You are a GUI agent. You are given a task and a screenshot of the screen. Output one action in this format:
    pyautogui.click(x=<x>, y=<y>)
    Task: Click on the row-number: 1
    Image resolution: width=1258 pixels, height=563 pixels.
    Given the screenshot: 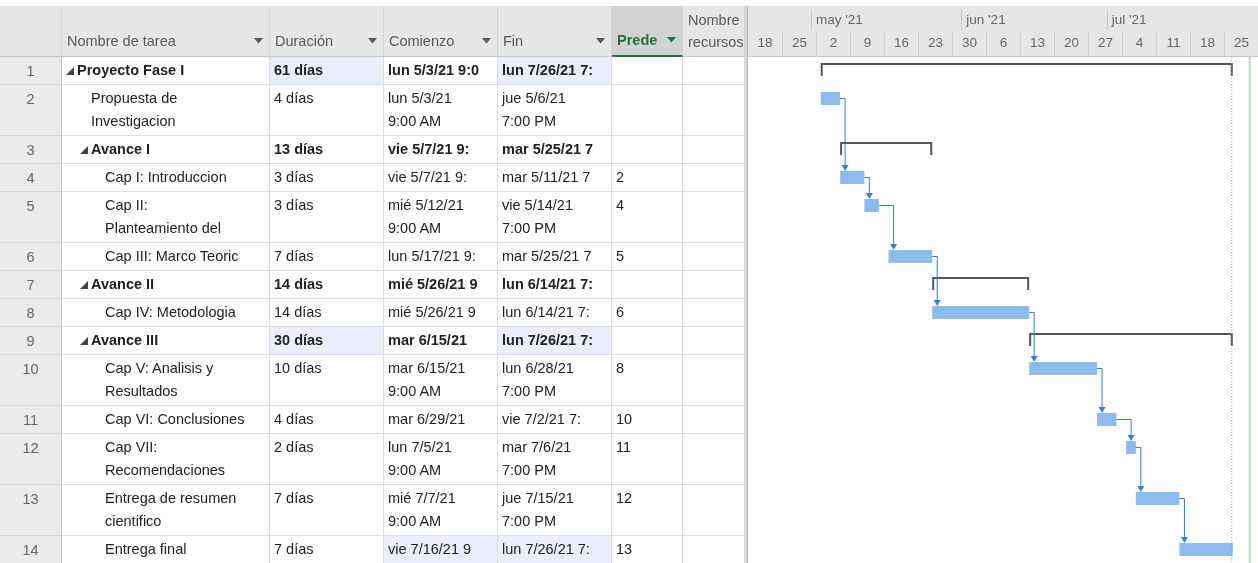 What is the action you would take?
    pyautogui.click(x=31, y=71)
    